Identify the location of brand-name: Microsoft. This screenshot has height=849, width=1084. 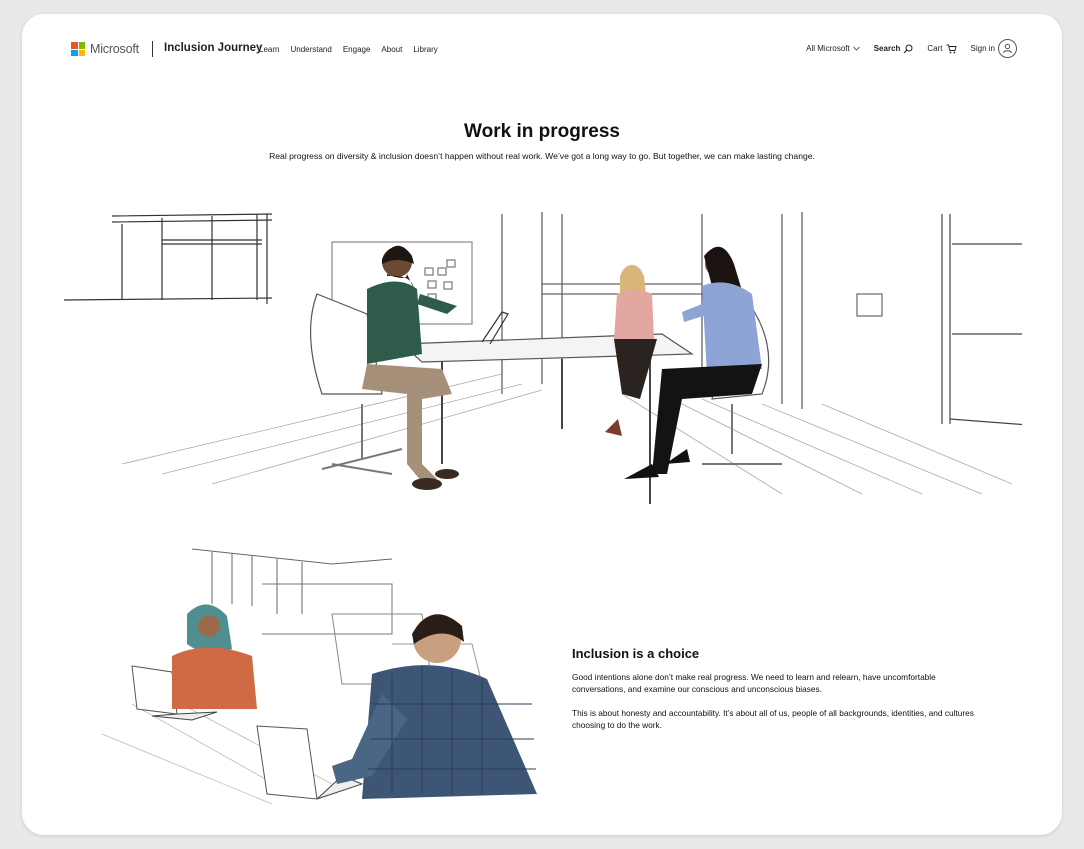
(114, 49).